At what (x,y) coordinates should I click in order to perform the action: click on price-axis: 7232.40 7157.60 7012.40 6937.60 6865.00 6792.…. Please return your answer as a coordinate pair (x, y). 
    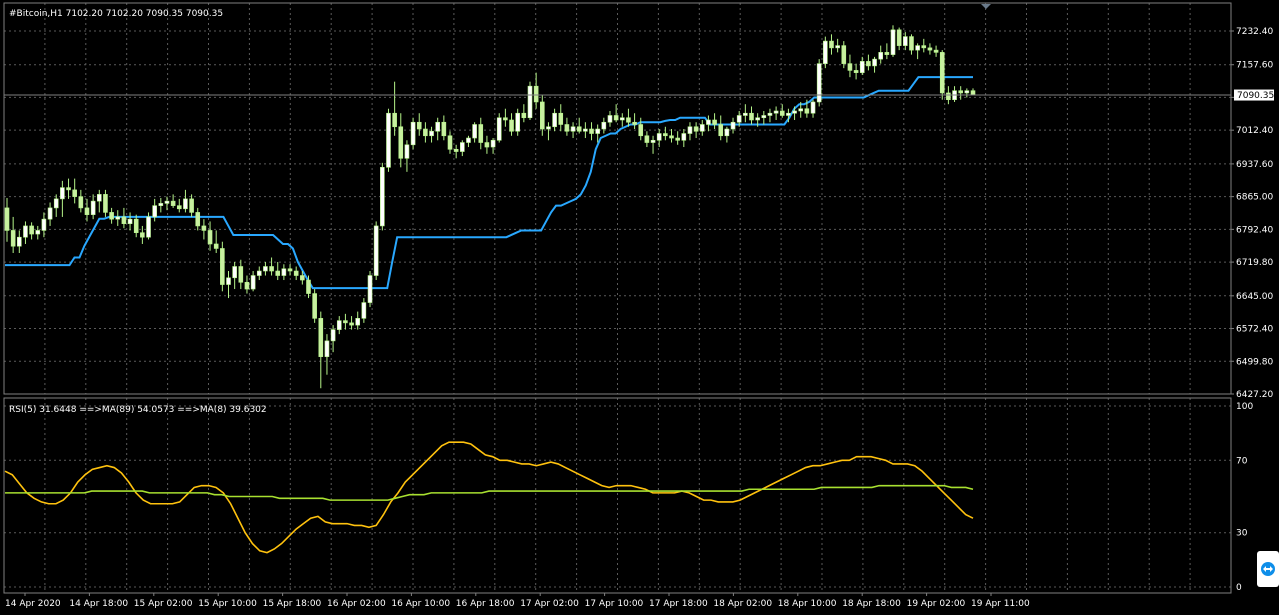
    Looking at the image, I should click on (1252, 213).